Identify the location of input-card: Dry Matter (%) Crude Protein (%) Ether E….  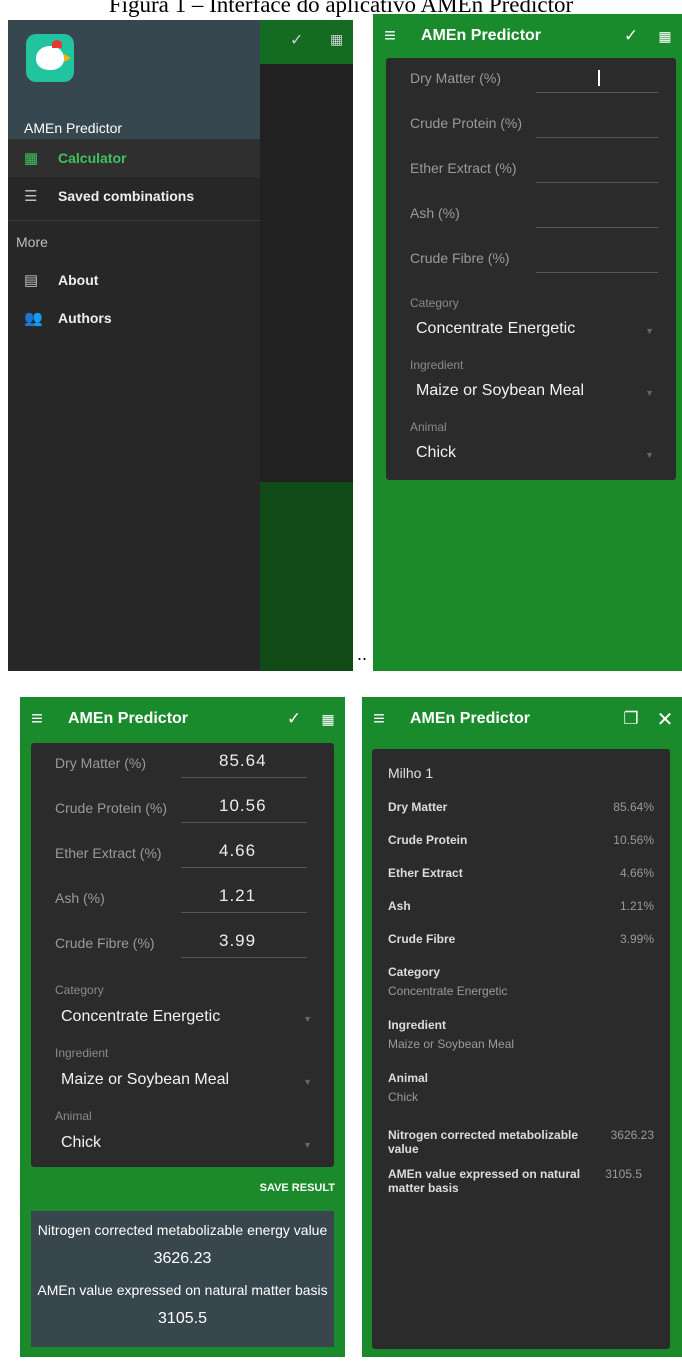
(531, 269).